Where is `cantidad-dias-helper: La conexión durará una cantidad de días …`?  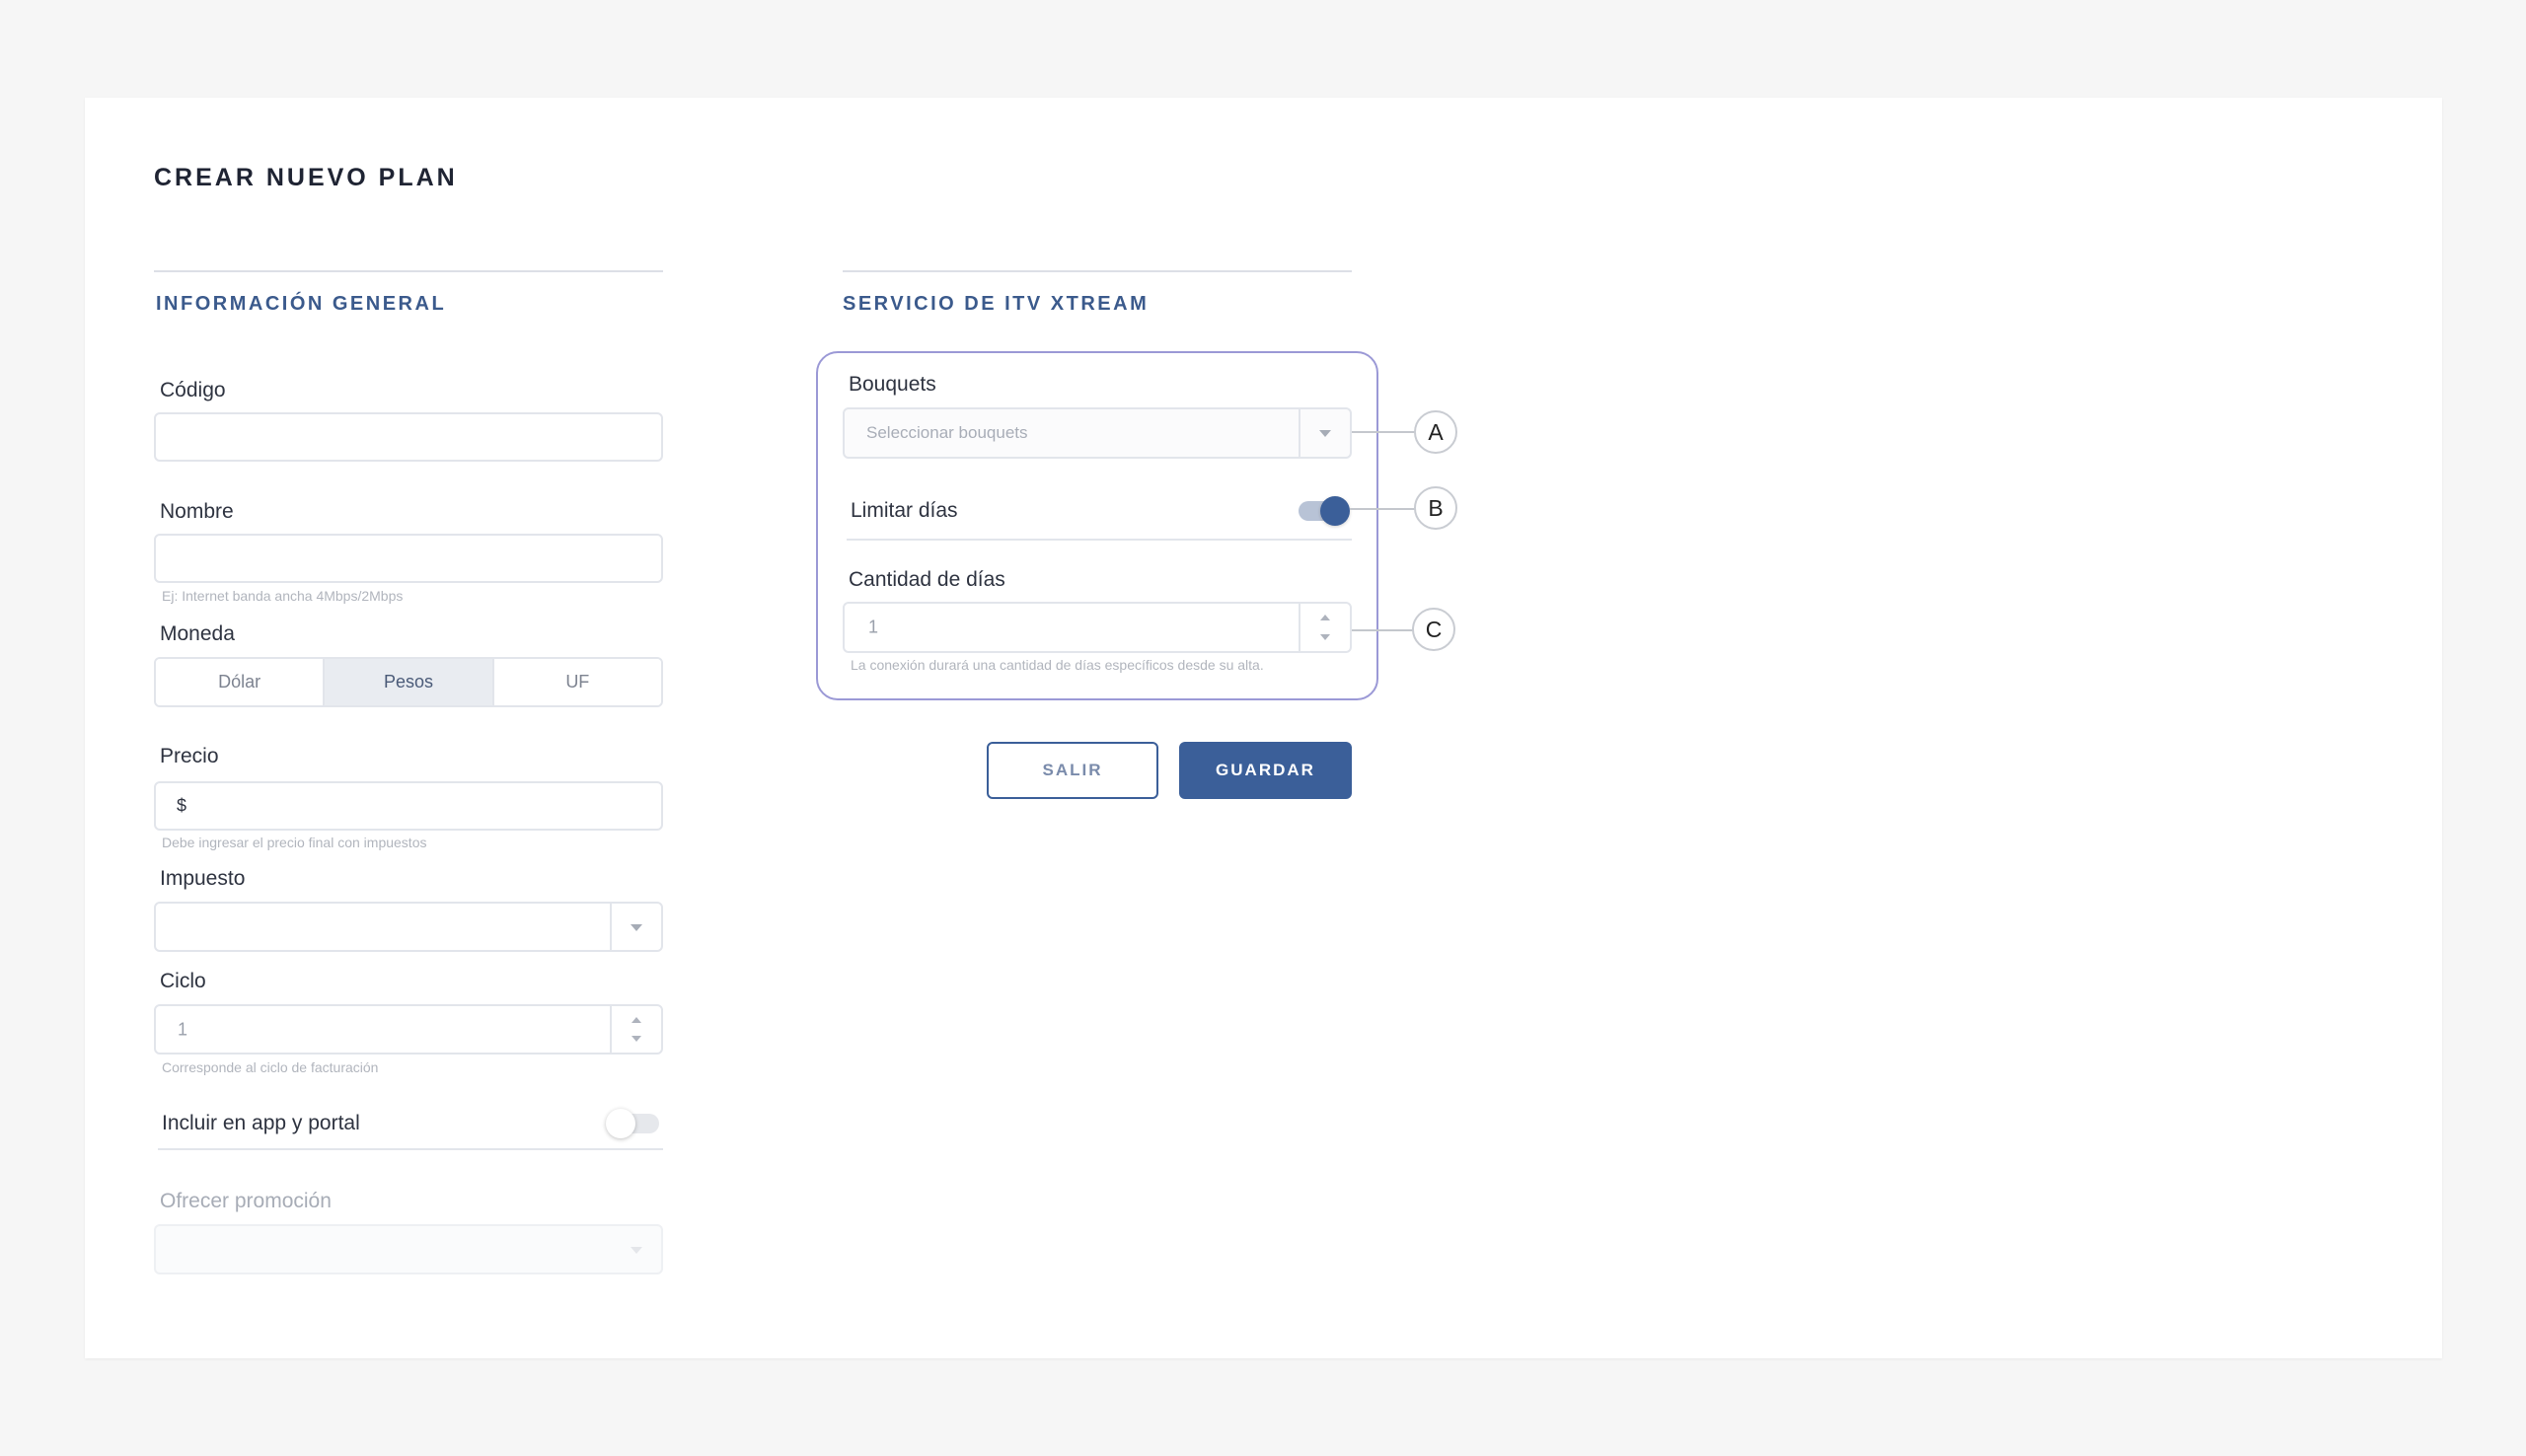 cantidad-dias-helper: La conexión durará una cantidad de días … is located at coordinates (1057, 665).